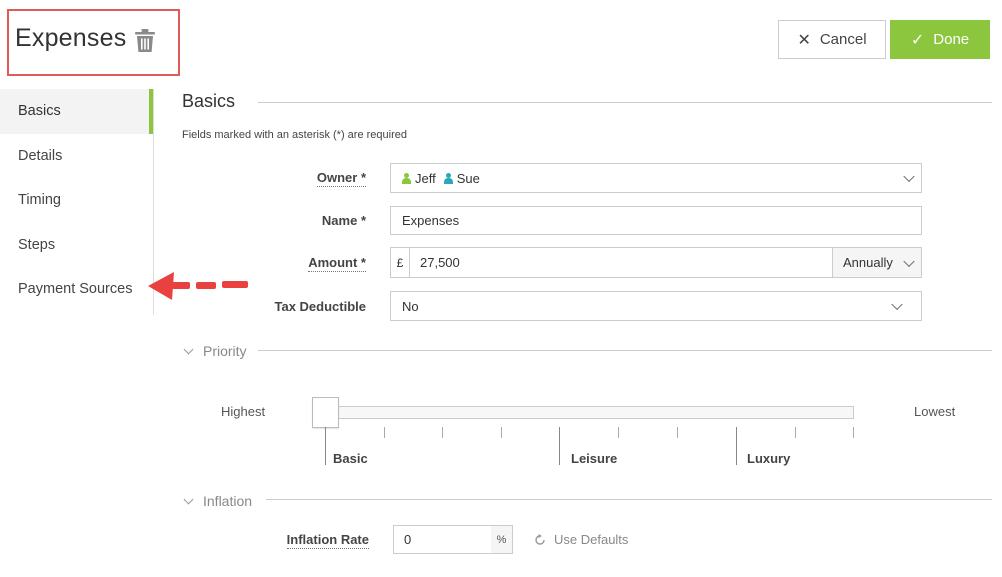 This screenshot has width=1002, height=577. I want to click on section-divider, so click(625, 102).